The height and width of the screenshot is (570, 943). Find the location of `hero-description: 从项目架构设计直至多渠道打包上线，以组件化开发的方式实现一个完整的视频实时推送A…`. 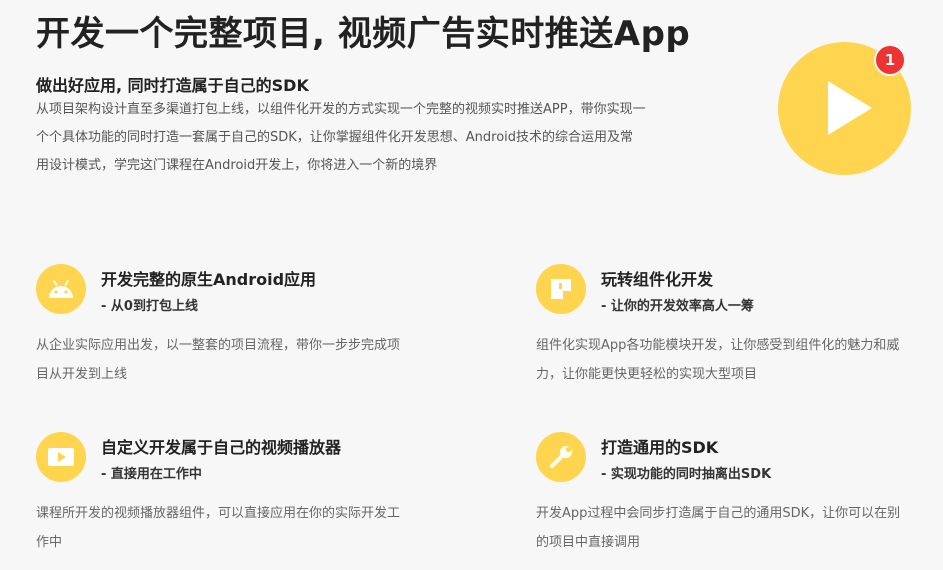

hero-description: 从项目架构设计直至多渠道打包上线，以组件化开发的方式实现一个完整的视频实时推送A… is located at coordinates (341, 137).